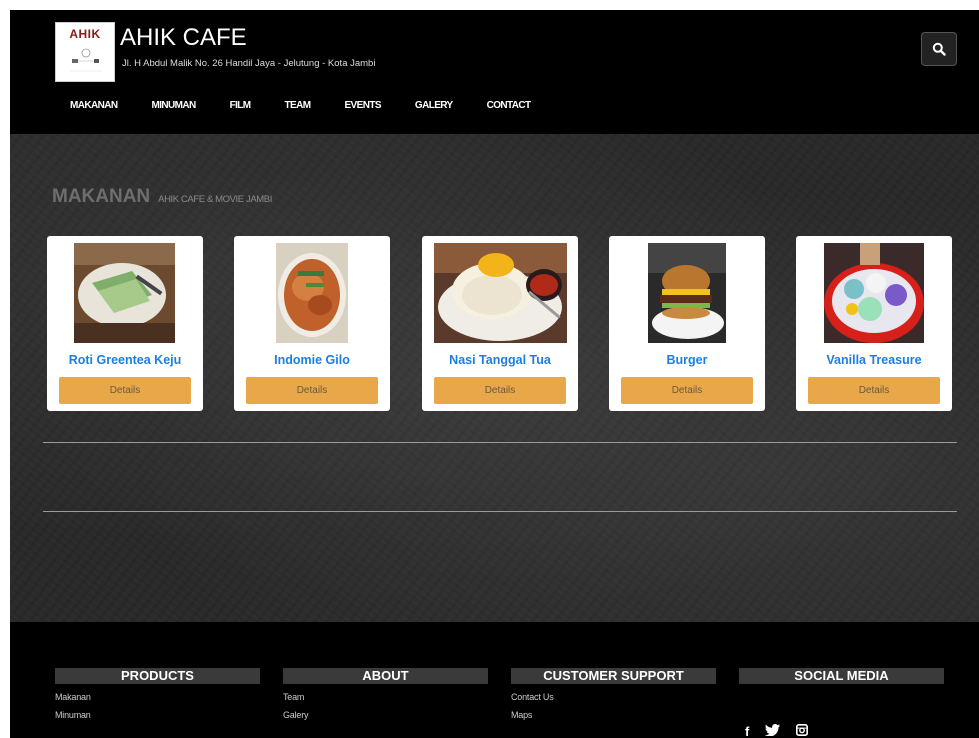 The width and height of the screenshot is (979, 738). What do you see at coordinates (157, 697) in the screenshot?
I see `footer-link-makanan: Makanan` at bounding box center [157, 697].